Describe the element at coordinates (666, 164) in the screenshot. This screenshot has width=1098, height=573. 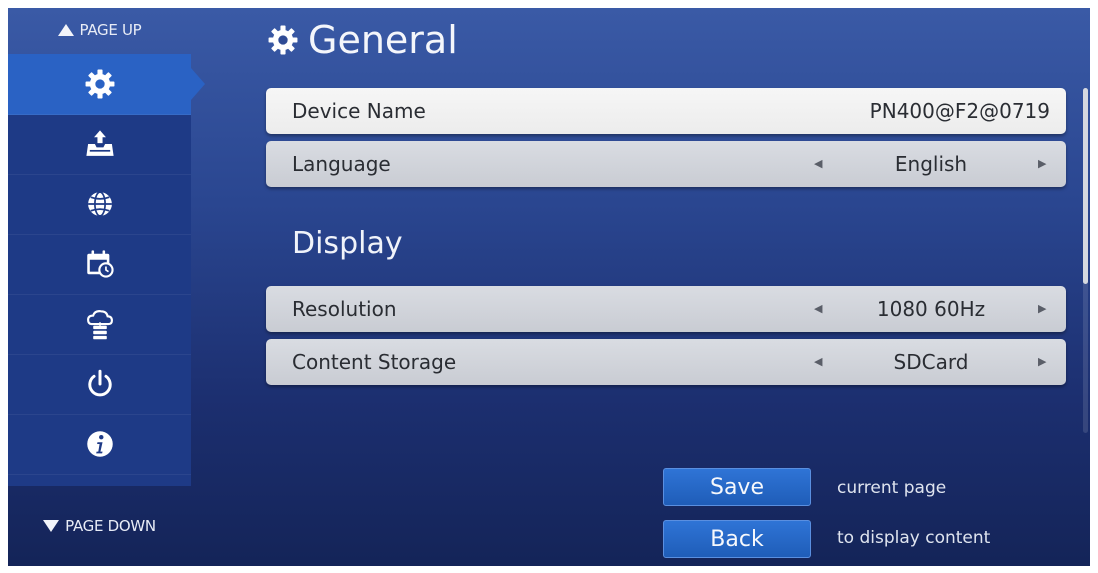
I see `language-row: Language ◀ English ▶` at that location.